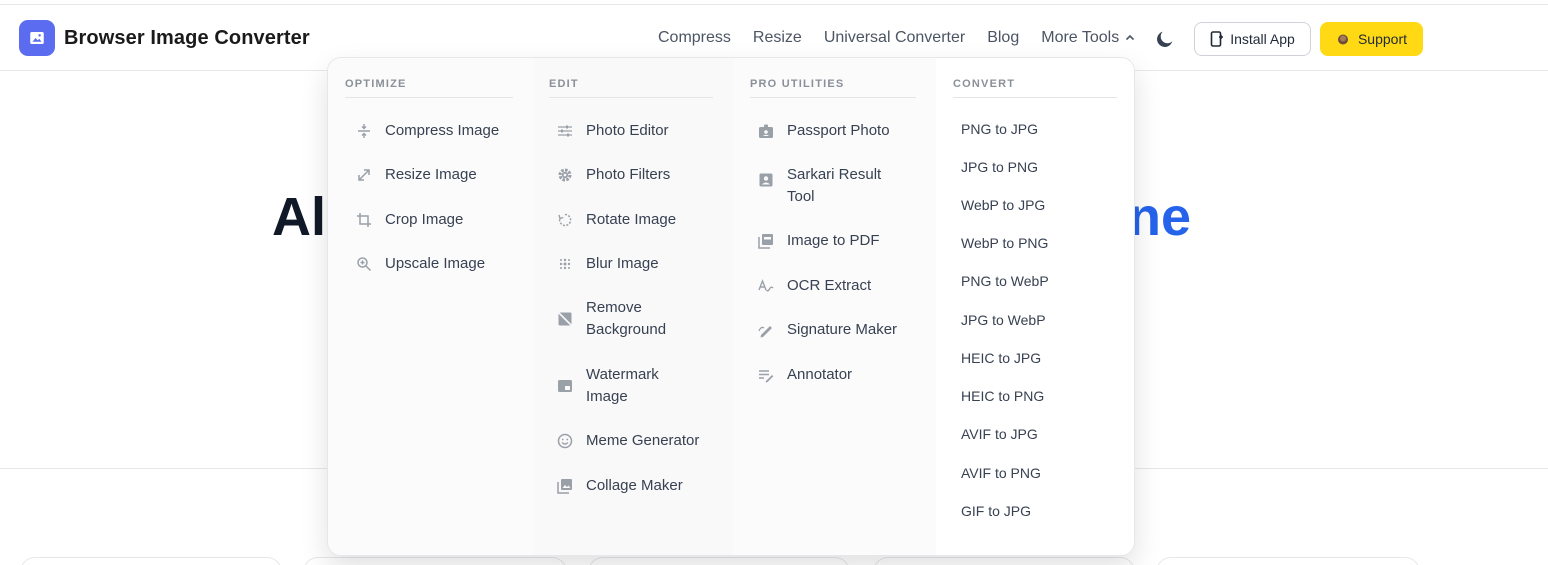  Describe the element at coordinates (833, 240) in the screenshot. I see `menu-item-label: Image to PDF` at that location.